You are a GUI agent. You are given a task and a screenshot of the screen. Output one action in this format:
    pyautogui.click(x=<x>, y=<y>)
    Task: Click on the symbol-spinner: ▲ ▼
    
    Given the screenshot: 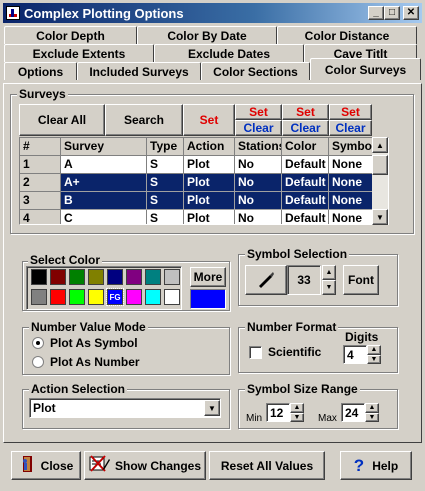 What is the action you would take?
    pyautogui.click(x=329, y=280)
    